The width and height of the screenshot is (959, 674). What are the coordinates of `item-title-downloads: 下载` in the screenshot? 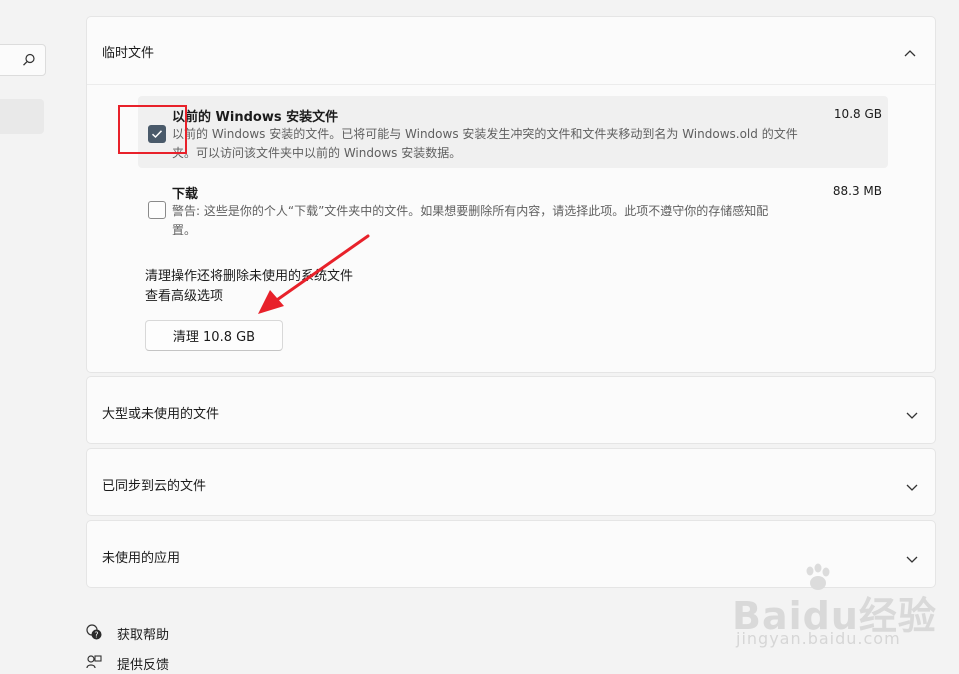 It's located at (185, 194).